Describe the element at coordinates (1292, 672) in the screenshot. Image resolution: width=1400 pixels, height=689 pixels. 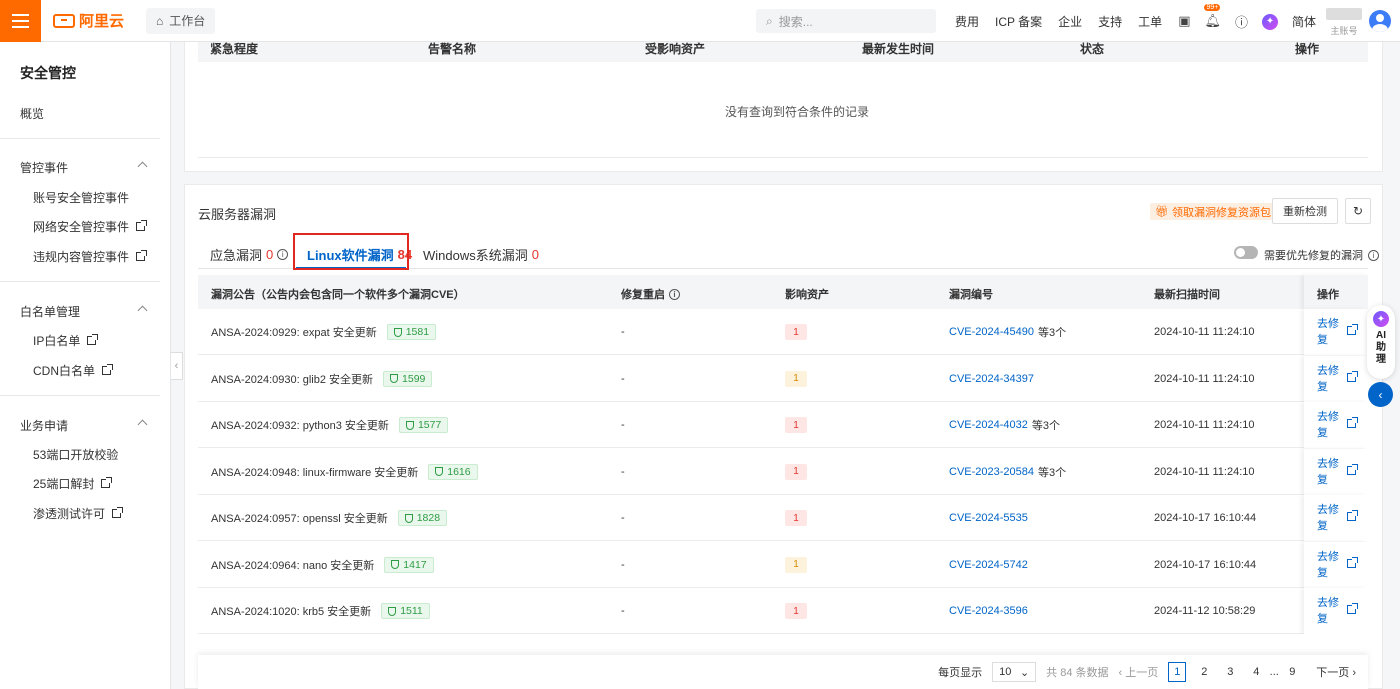
I see `page-9: 9` at that location.